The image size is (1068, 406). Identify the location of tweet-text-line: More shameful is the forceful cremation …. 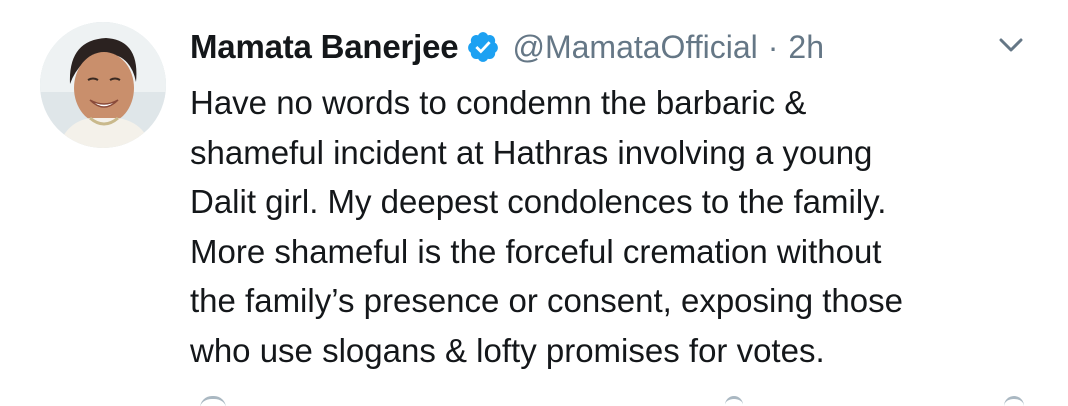
(536, 251).